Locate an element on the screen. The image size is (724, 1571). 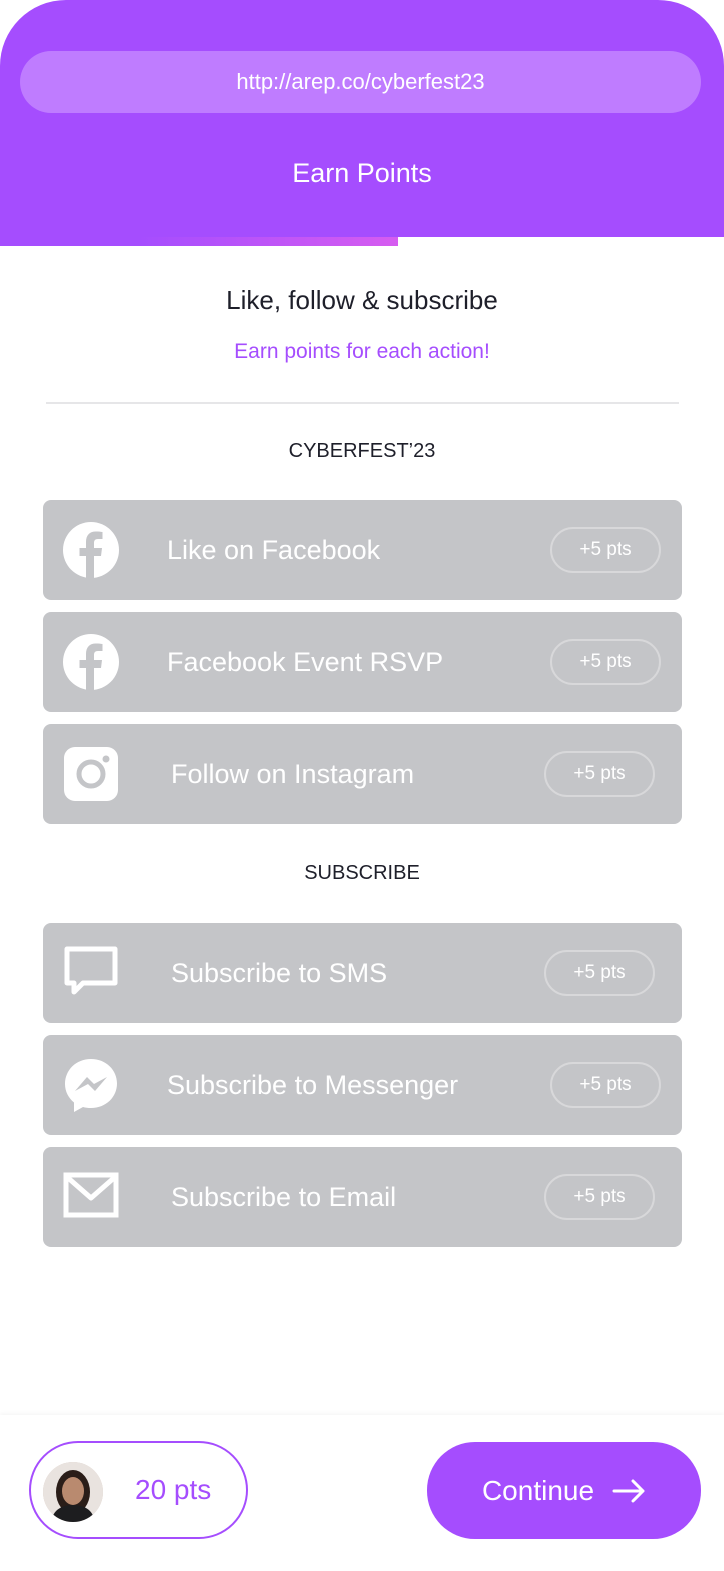
action-label: Subscribe to SMS is located at coordinates (279, 972).